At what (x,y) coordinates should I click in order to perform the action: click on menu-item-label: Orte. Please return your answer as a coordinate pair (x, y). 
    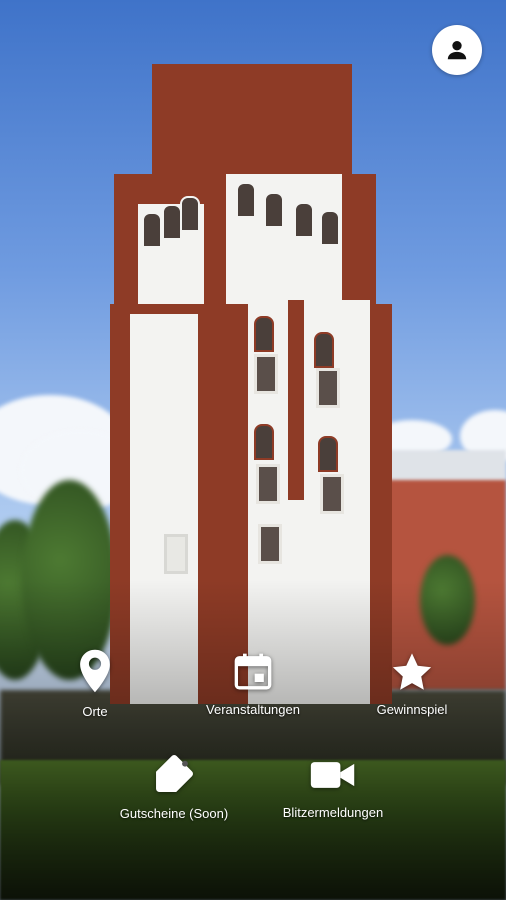
    Looking at the image, I should click on (95, 711).